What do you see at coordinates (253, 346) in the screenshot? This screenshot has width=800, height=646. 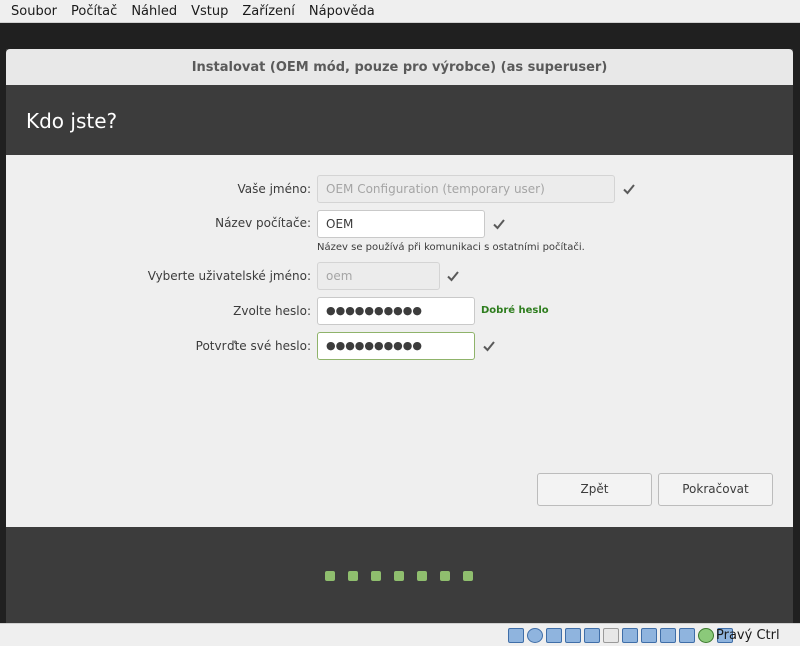 I see `confirm-password-label: Potvrďte své heslo:` at bounding box center [253, 346].